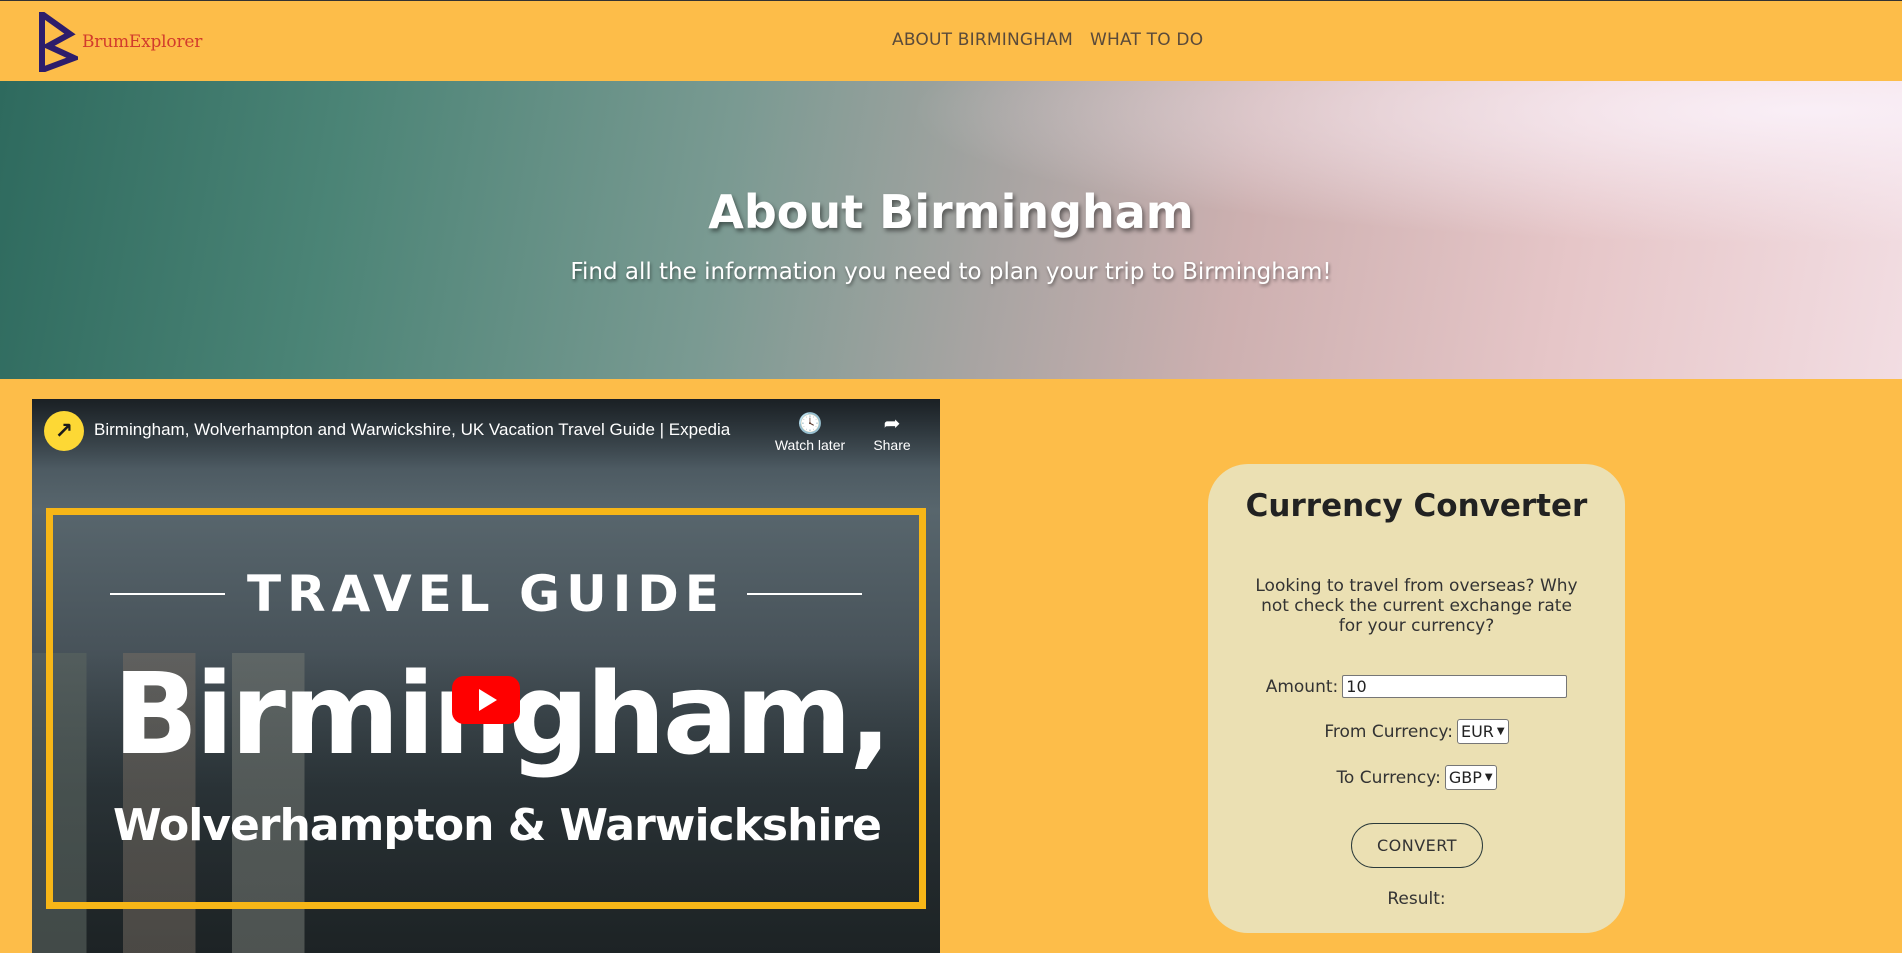  What do you see at coordinates (892, 424) in the screenshot?
I see `share-icon: ➦` at bounding box center [892, 424].